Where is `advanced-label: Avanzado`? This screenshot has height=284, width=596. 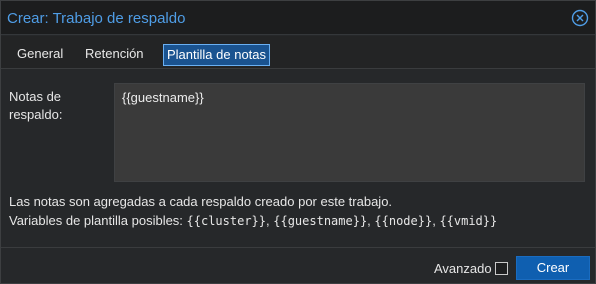
advanced-label: Avanzado is located at coordinates (463, 268).